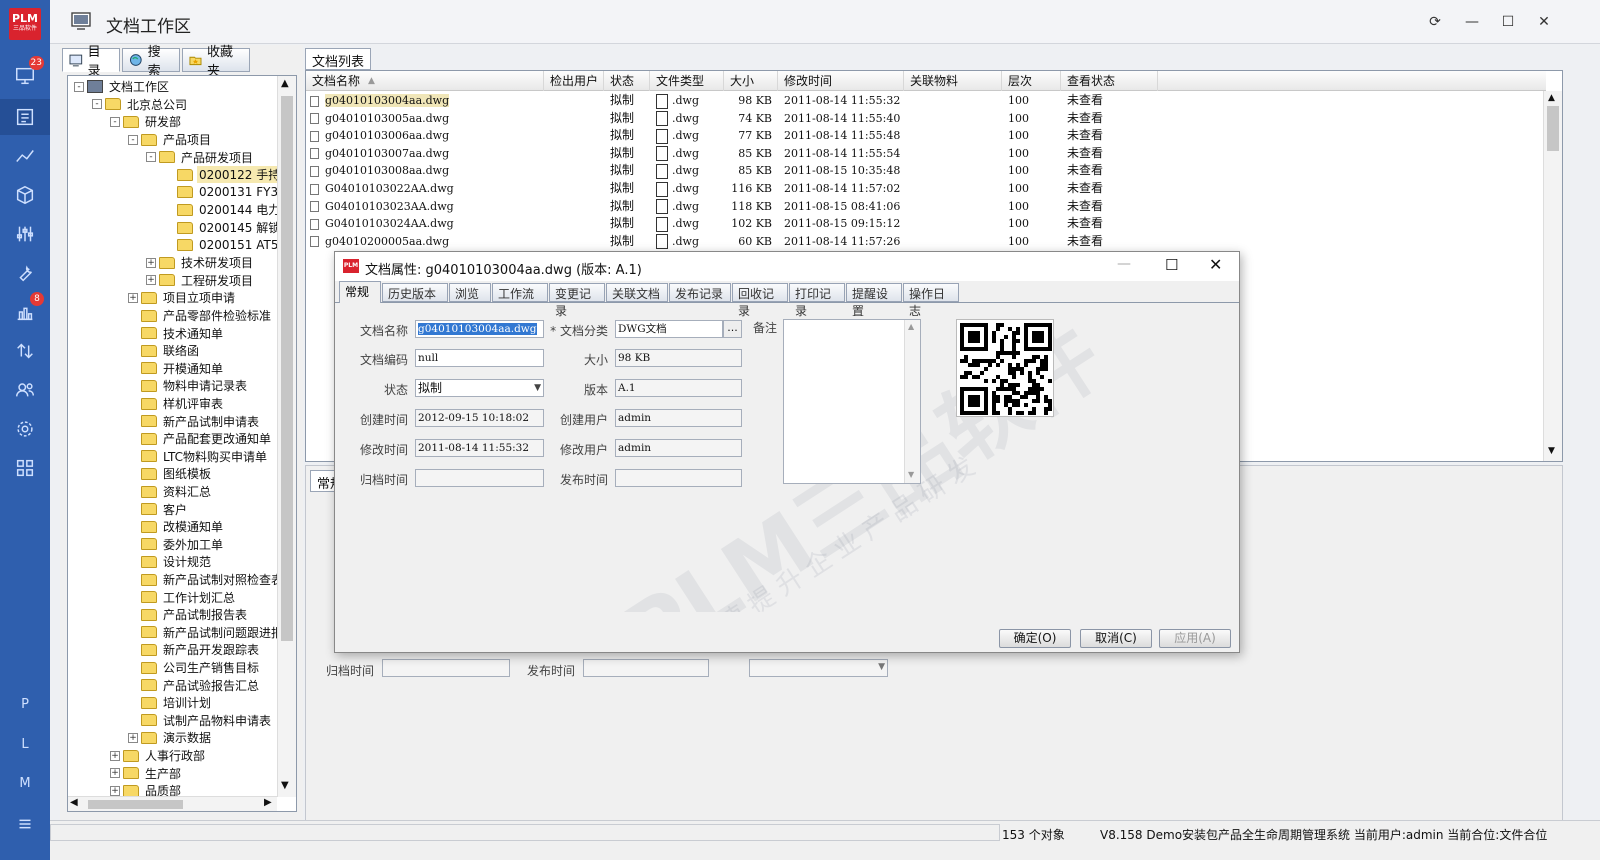 This screenshot has width=1600, height=860. Describe the element at coordinates (479, 388) in the screenshot. I see `status-select: 拟制 ▼` at that location.